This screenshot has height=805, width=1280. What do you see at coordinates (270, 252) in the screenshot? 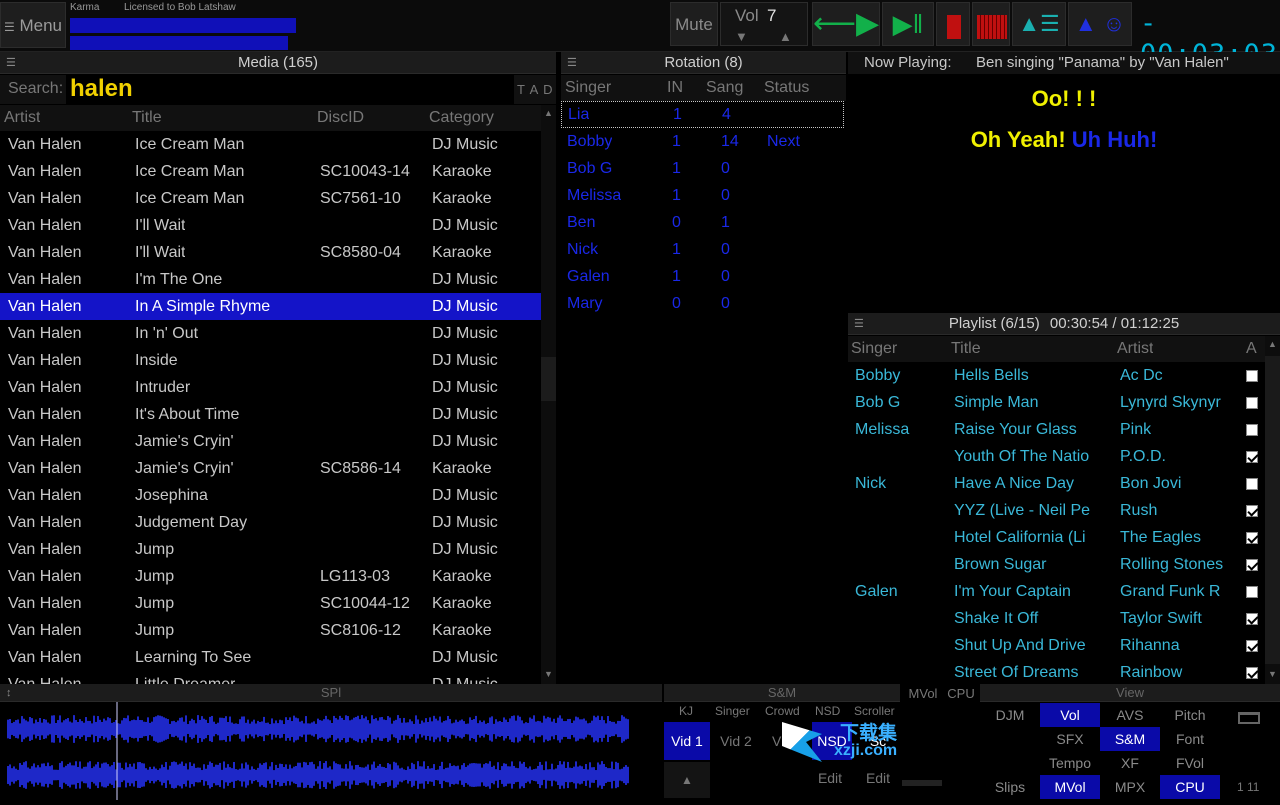
I see `media-row: Van Halen I'll Wait SC8580-04 Karaoke` at bounding box center [270, 252].